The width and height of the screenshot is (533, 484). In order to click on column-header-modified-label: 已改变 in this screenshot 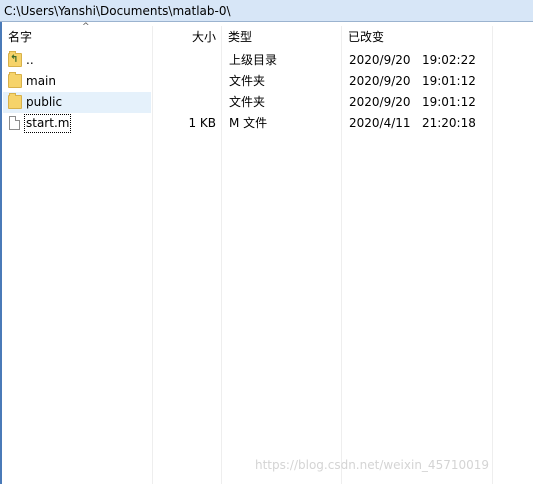, I will do `click(366, 37)`.